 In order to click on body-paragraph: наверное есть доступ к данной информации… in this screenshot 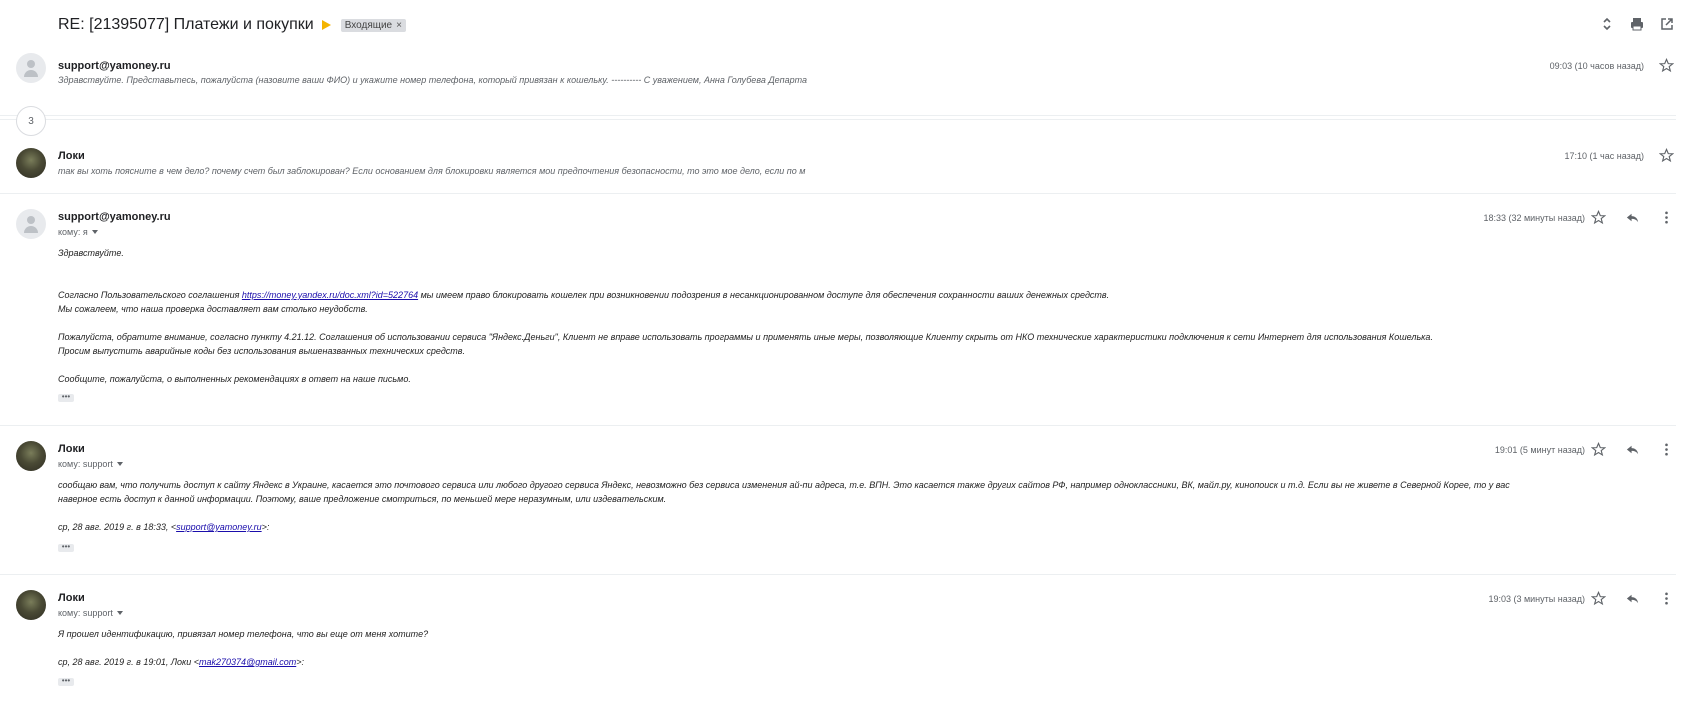, I will do `click(362, 499)`.